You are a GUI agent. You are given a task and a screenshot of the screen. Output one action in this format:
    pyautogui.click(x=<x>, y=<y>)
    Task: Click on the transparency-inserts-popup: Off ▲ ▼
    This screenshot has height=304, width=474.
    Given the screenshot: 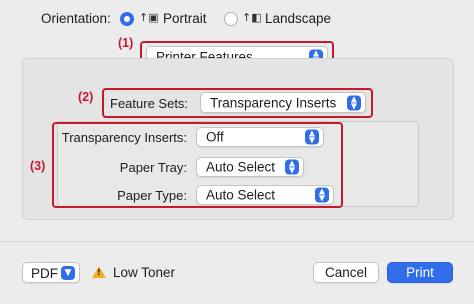 What is the action you would take?
    pyautogui.click(x=260, y=137)
    